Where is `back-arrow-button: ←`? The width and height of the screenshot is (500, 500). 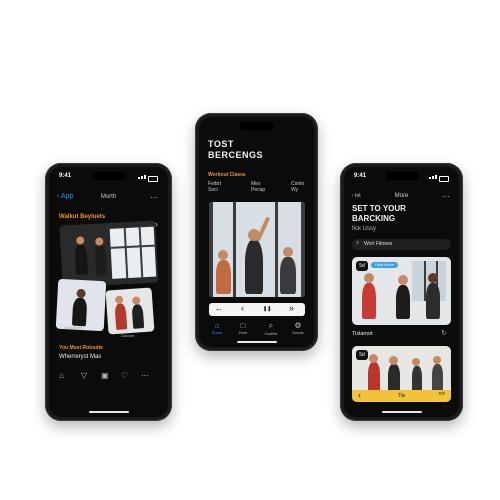 back-arrow-button: ← is located at coordinates (219, 308).